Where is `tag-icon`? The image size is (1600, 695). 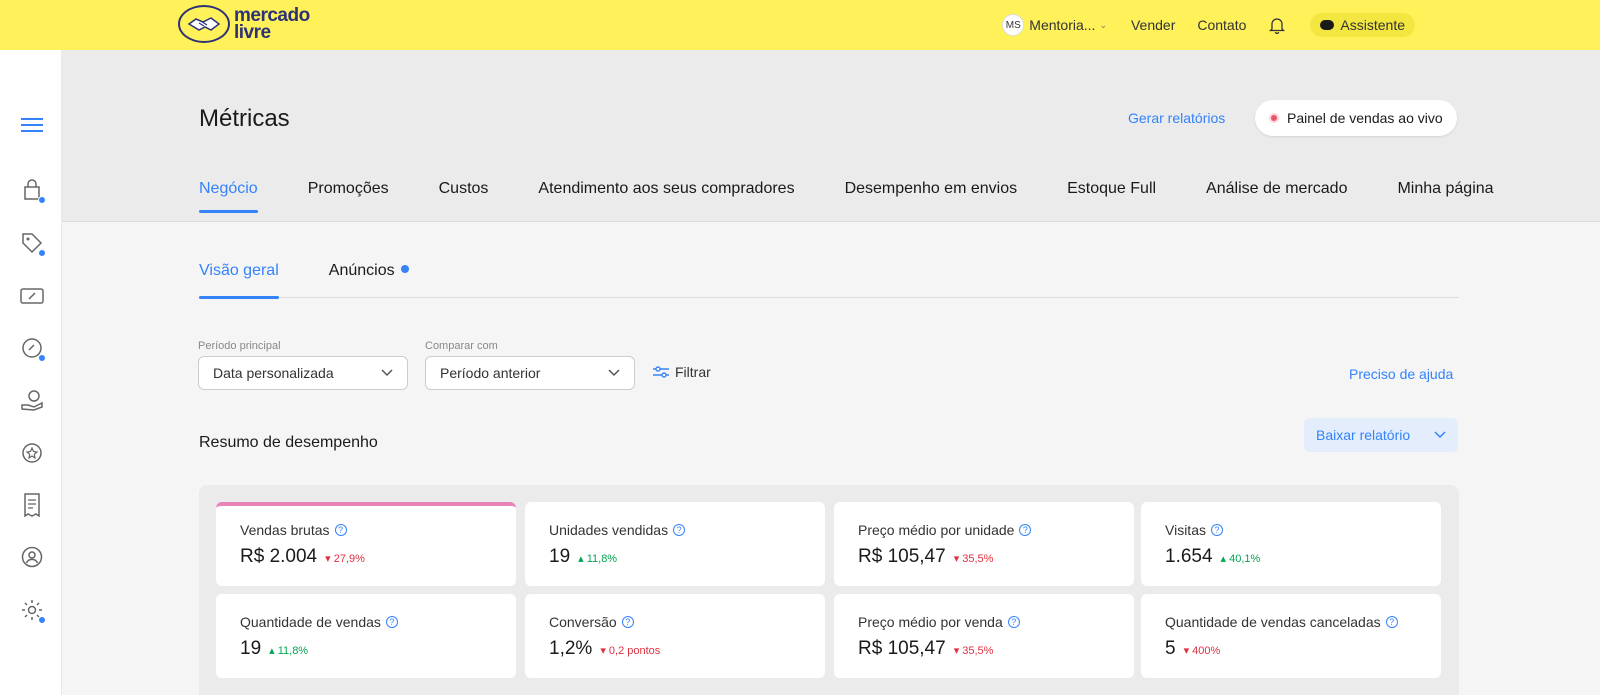
tag-icon is located at coordinates (33, 244).